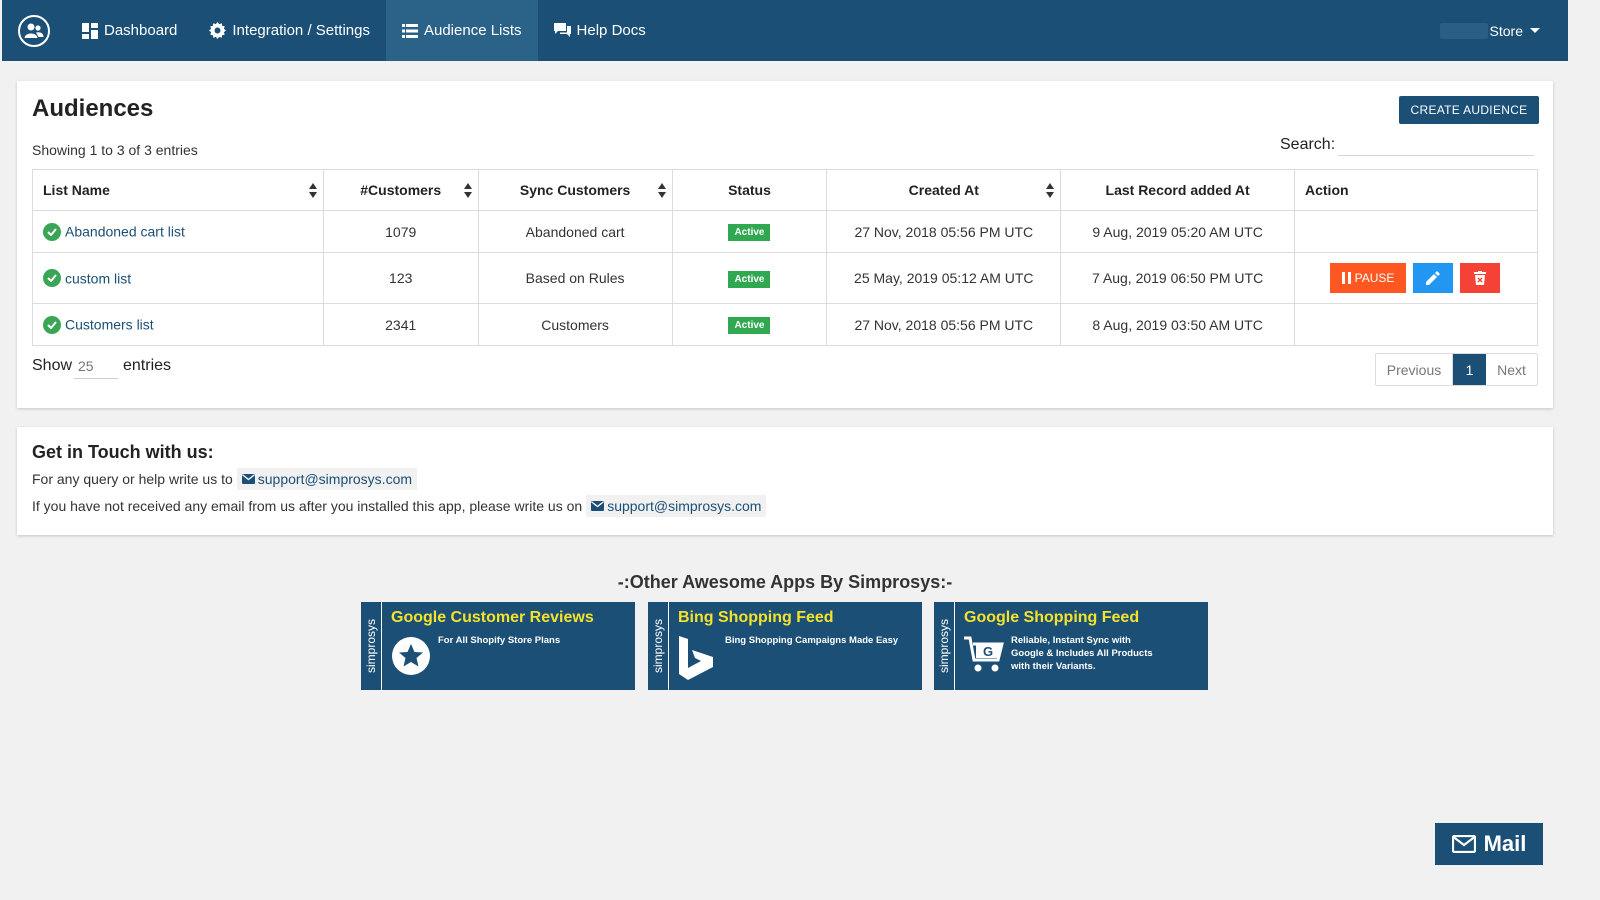  Describe the element at coordinates (1177, 190) in the screenshot. I see `col-last-record: Last Record added At` at that location.